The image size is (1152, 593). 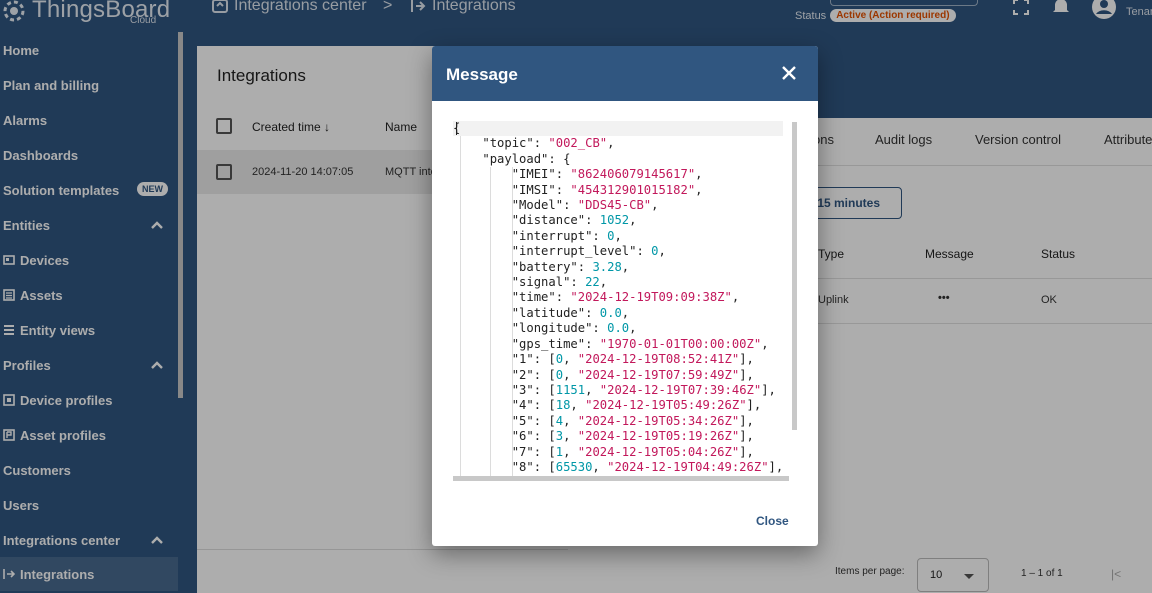 I want to click on code-token: 1, so click(x=559, y=451).